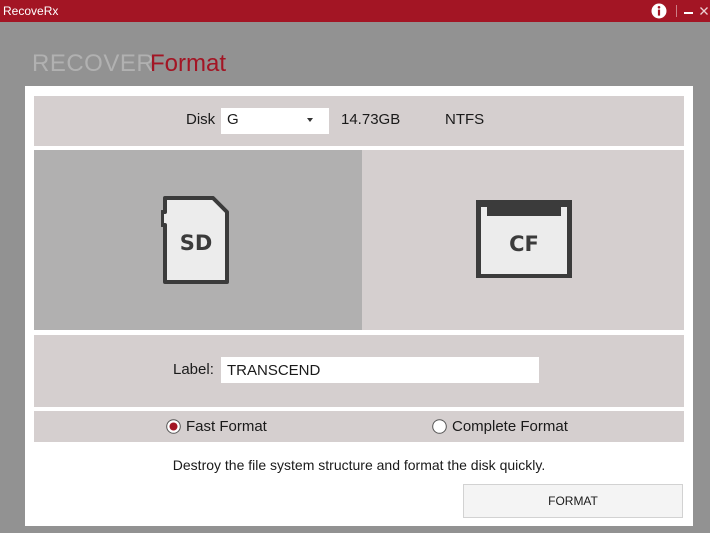 This screenshot has width=710, height=533. Describe the element at coordinates (524, 244) in the screenshot. I see `cf-card-text: CF` at that location.